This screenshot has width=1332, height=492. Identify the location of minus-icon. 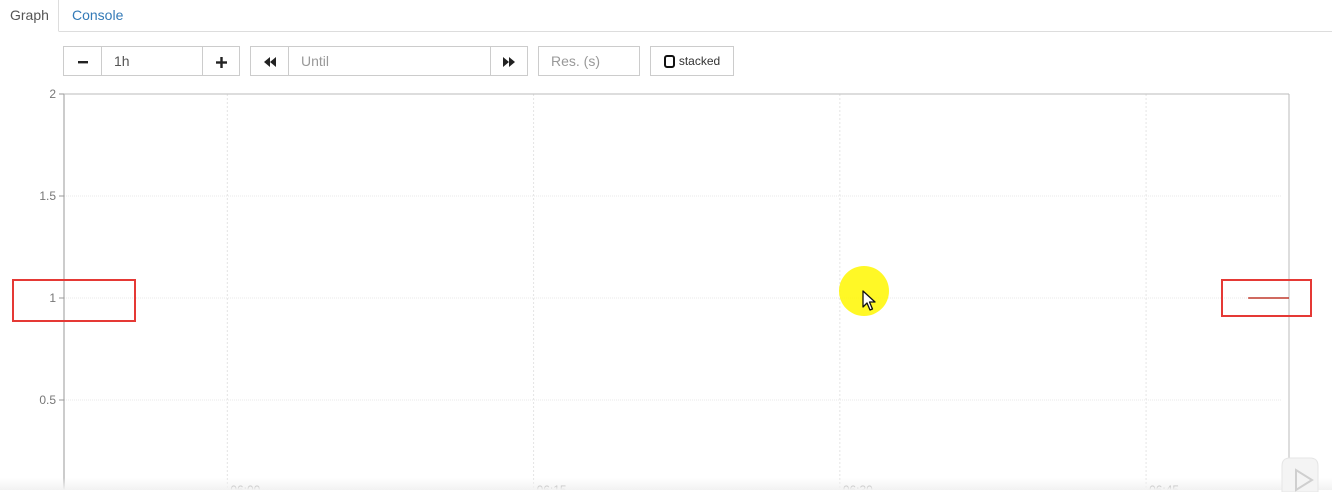
(82, 62).